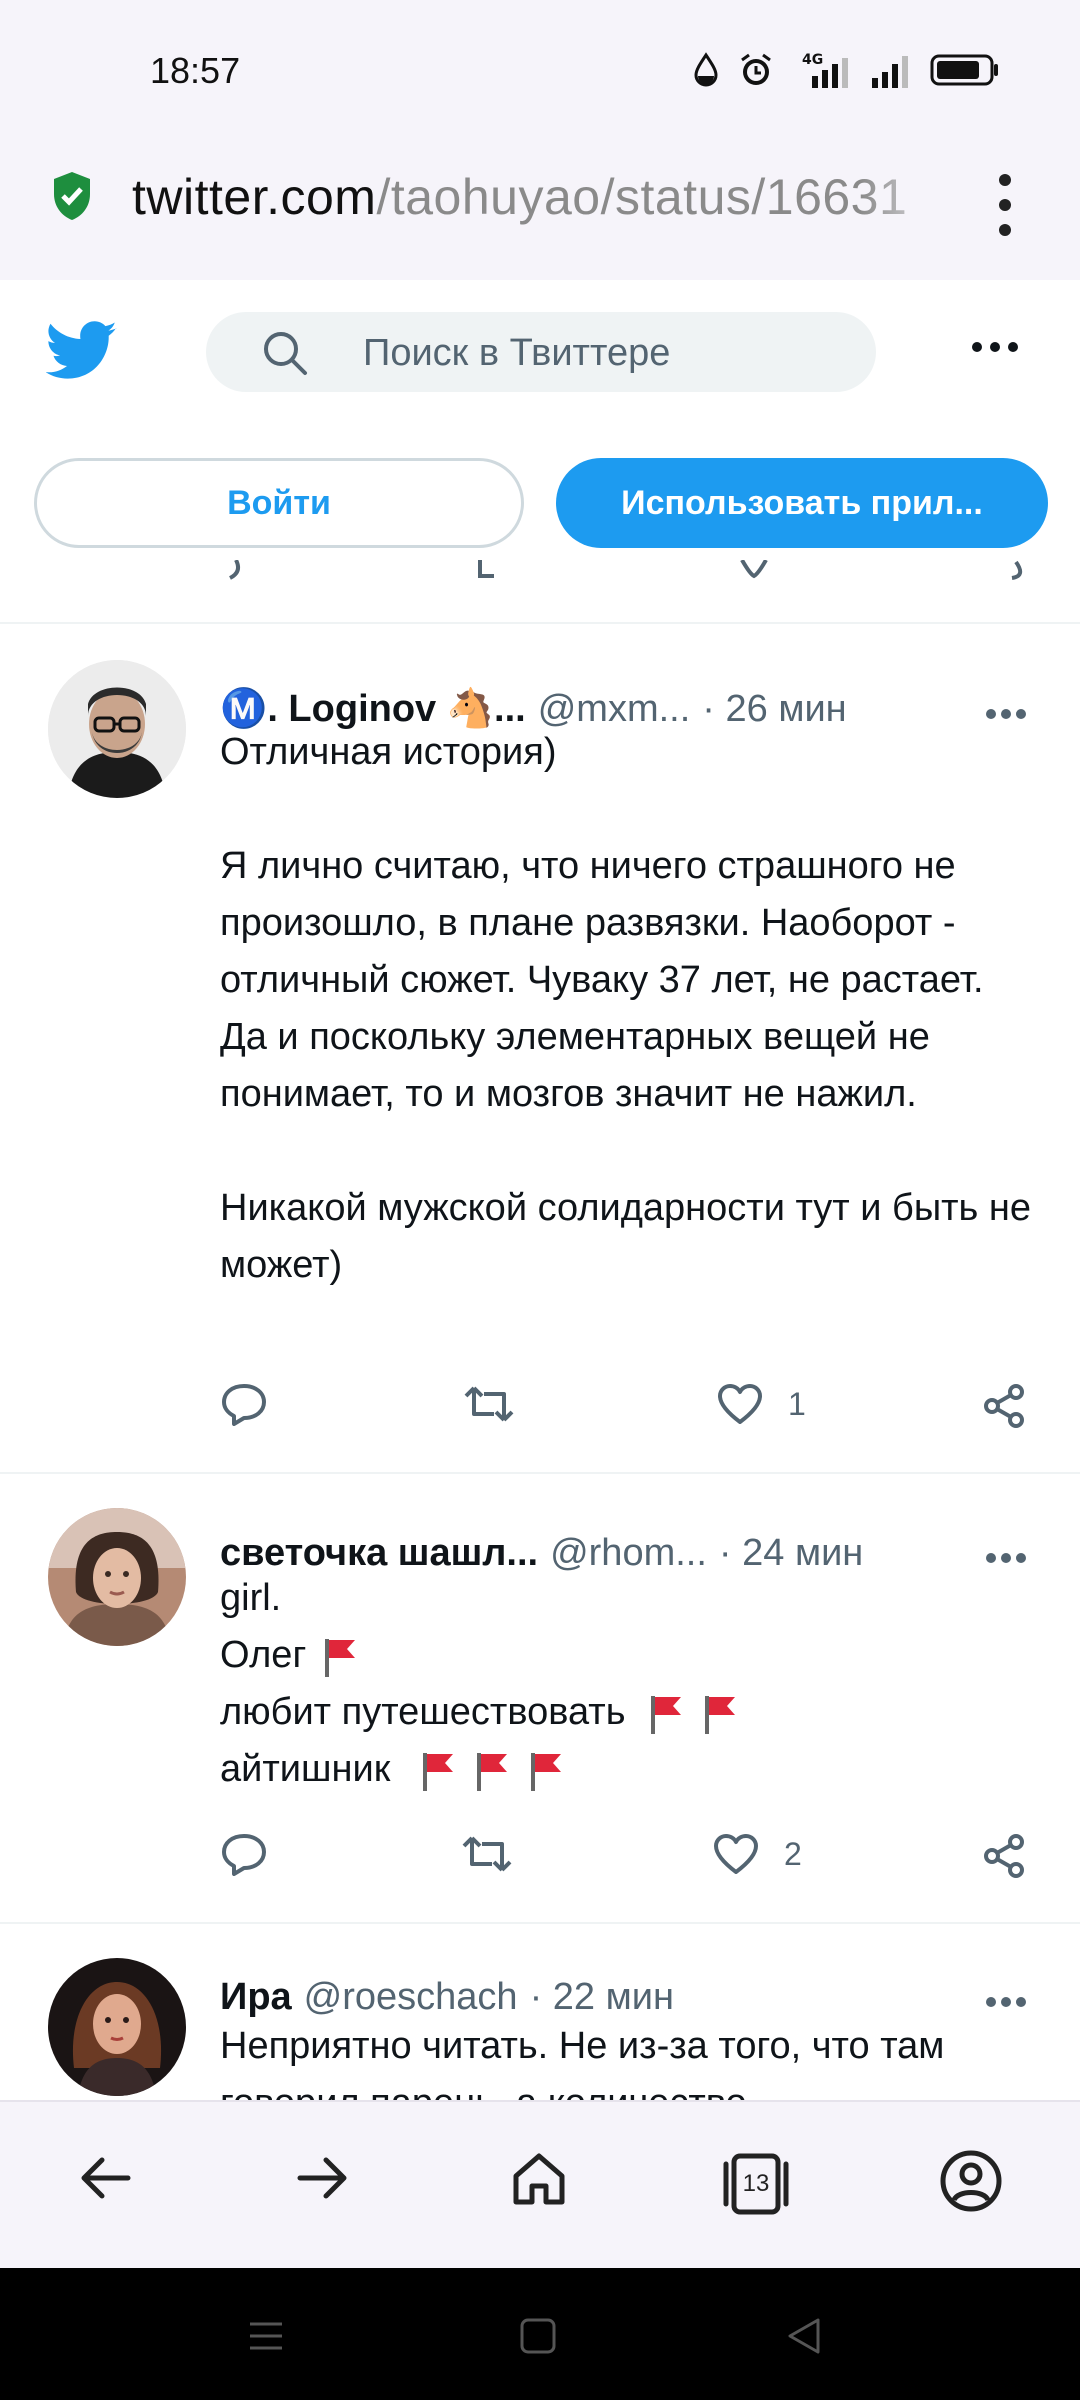 The height and width of the screenshot is (2400, 1080). I want to click on author-handle: @roeschach, so click(411, 1997).